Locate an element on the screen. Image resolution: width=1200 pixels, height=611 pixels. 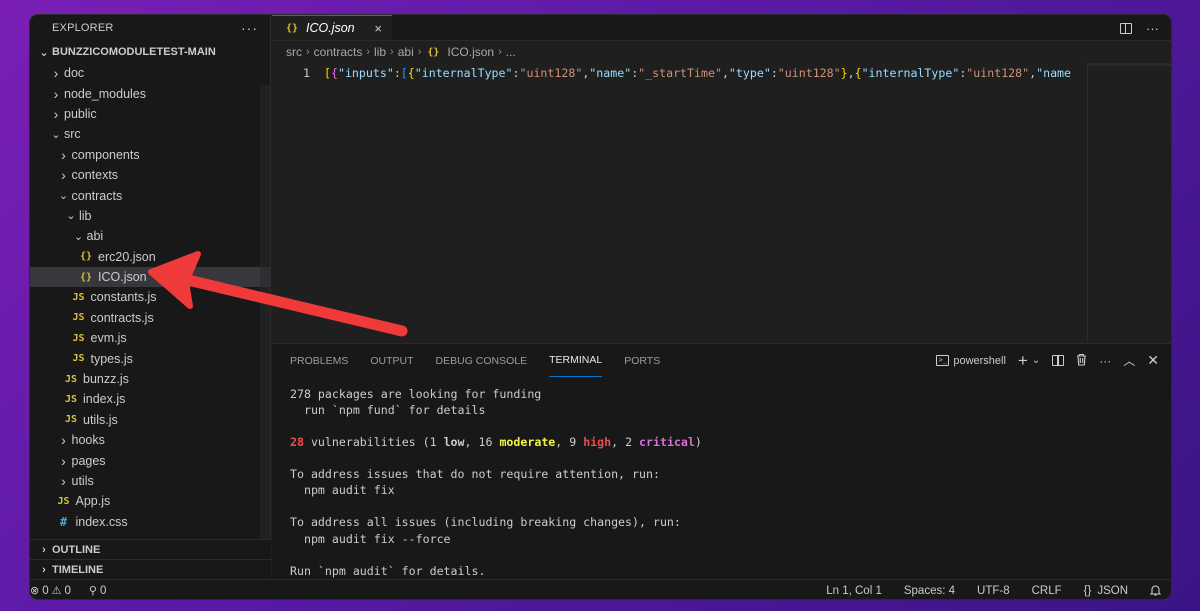
folder-public: › public is located at coordinates (150, 114).